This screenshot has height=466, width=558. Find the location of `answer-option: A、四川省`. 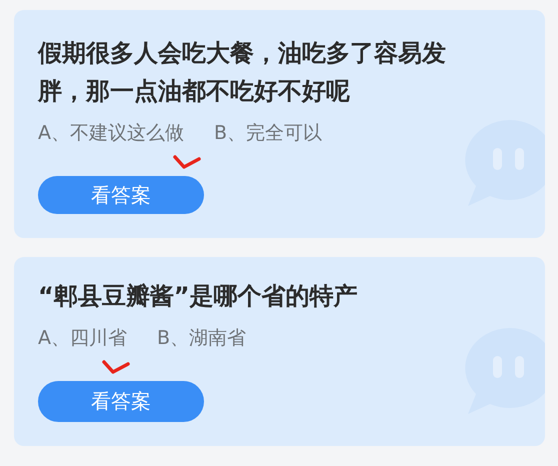

answer-option: A、四川省 is located at coordinates (82, 338).